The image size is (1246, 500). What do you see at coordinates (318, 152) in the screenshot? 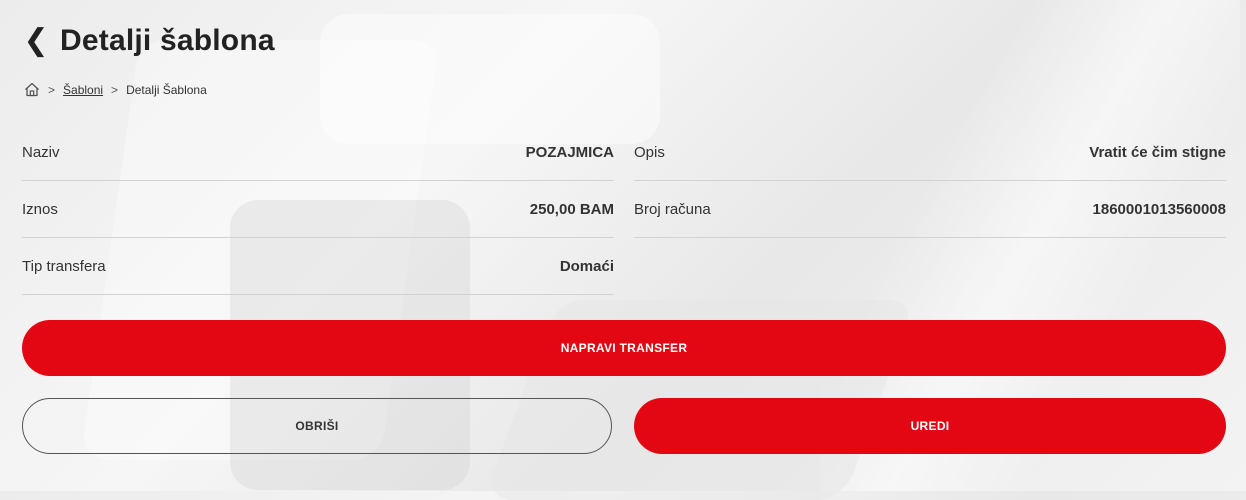
I see `detail-row-name: Naziv POZAJMICA` at bounding box center [318, 152].